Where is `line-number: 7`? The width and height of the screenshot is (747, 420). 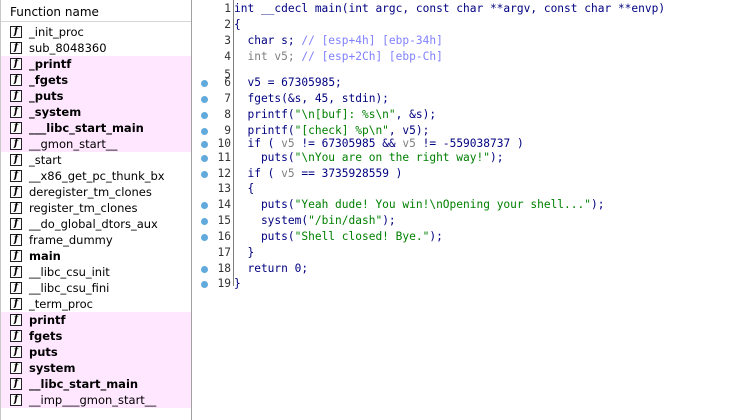
line-number: 7 is located at coordinates (227, 98).